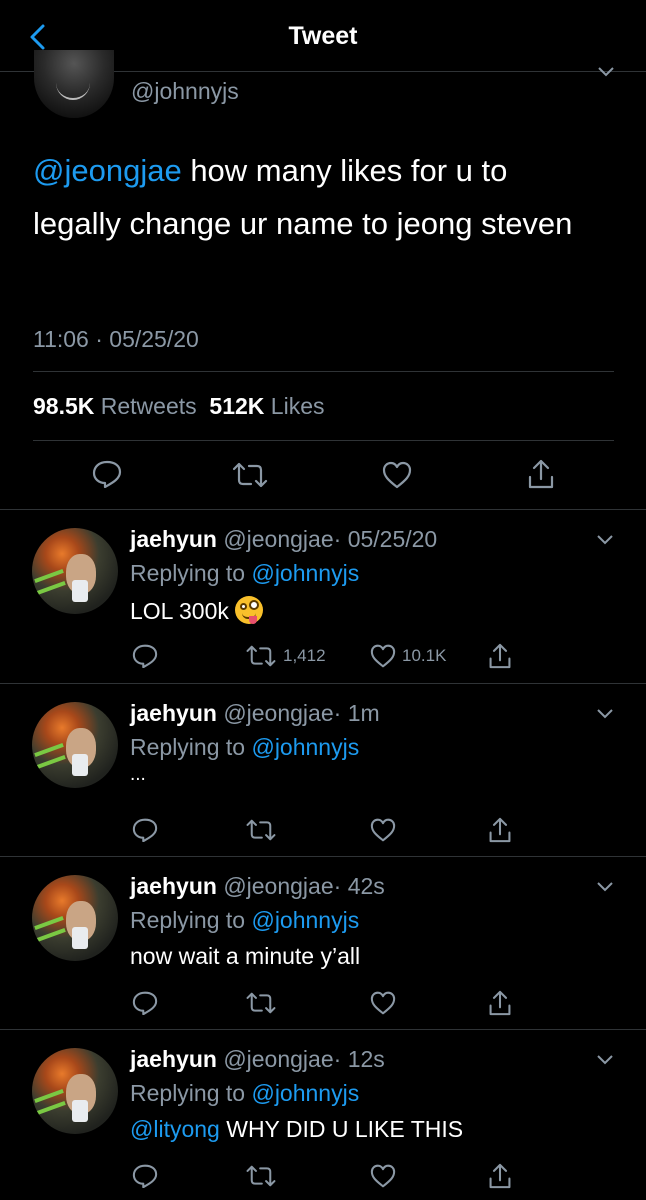 This screenshot has width=646, height=1200. Describe the element at coordinates (185, 91) in the screenshot. I see `author-handle: @johnnyjs` at that location.